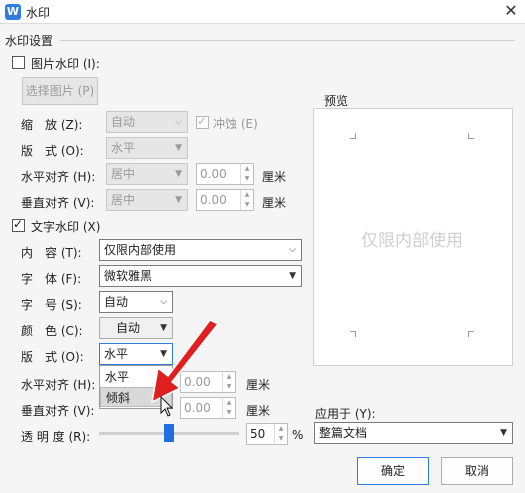 The width and height of the screenshot is (525, 493). What do you see at coordinates (343, 433) in the screenshot?
I see `apply-to-value: 整篇文档` at bounding box center [343, 433].